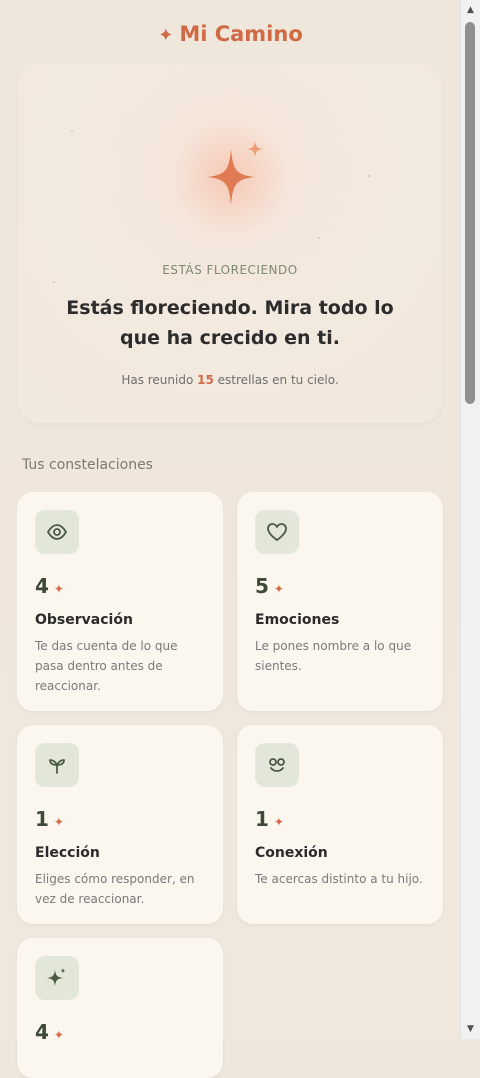 The height and width of the screenshot is (1078, 480). I want to click on sparkle-icon: ✦, so click(166, 35).